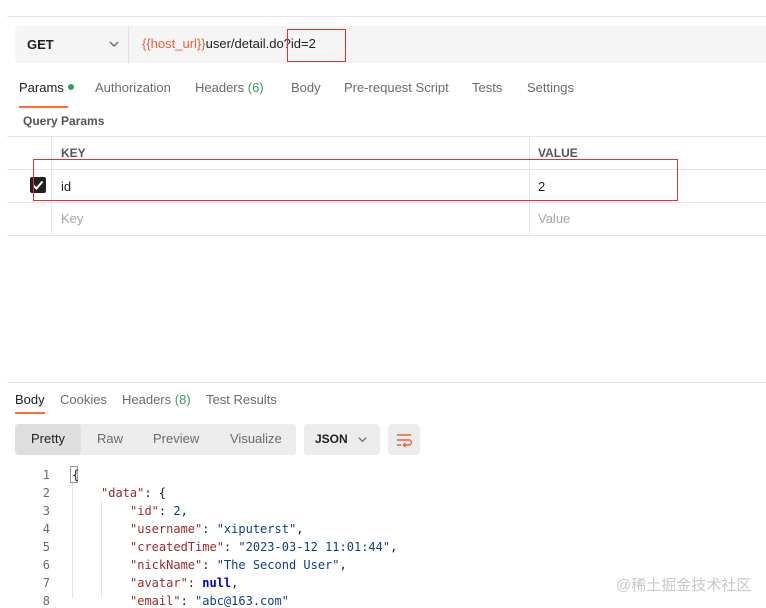 The image size is (766, 608). Describe the element at coordinates (217, 529) in the screenshot. I see `code-line: "username": "xiputerst",` at that location.